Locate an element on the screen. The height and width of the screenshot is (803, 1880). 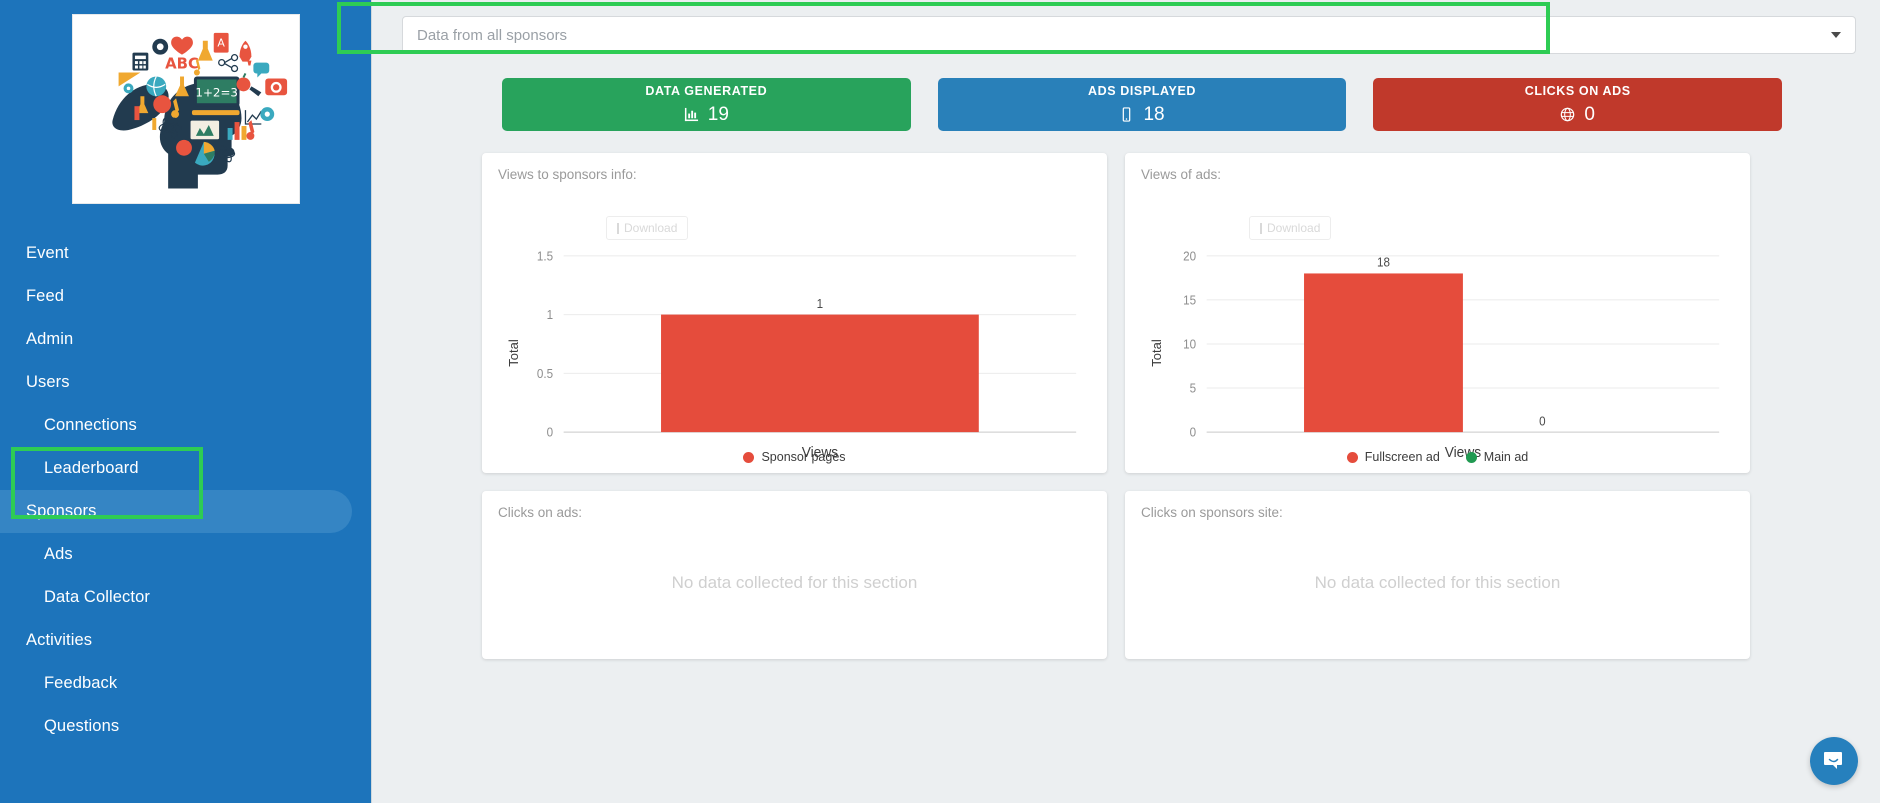
svg-text: A is located at coordinates (221, 43).